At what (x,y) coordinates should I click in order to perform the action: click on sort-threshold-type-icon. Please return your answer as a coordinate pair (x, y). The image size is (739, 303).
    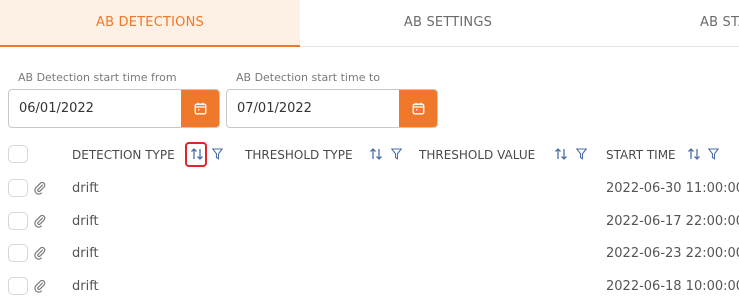
    Looking at the image, I should click on (376, 154).